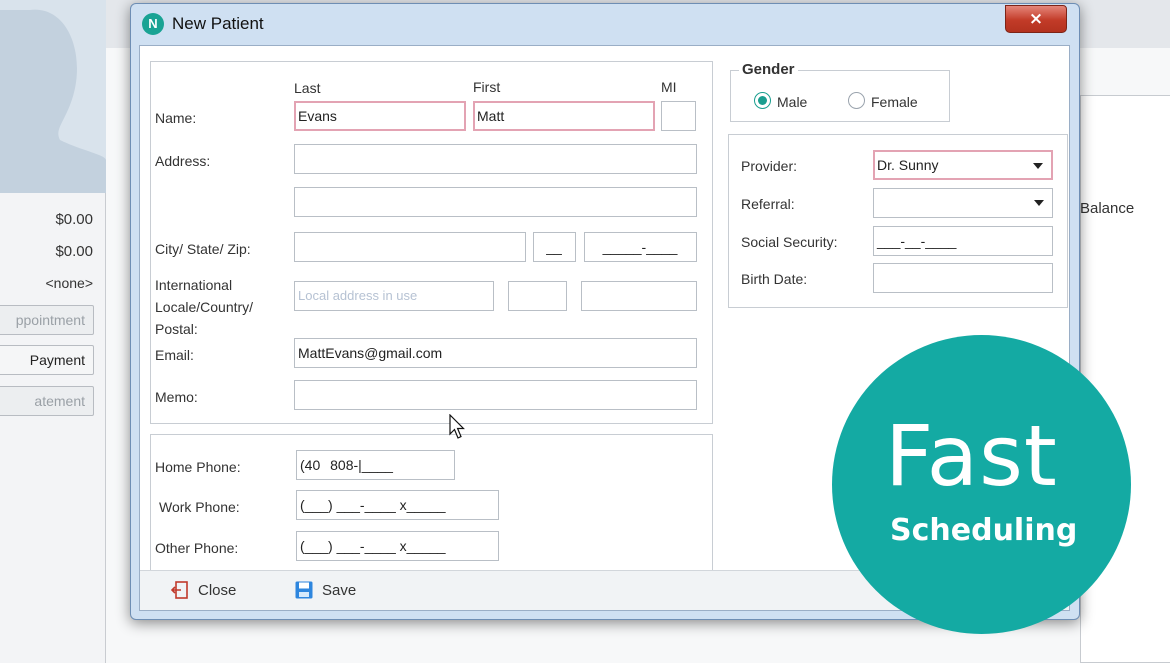 This screenshot has height=663, width=1170. Describe the element at coordinates (894, 102) in the screenshot. I see `female-label: Female` at that location.